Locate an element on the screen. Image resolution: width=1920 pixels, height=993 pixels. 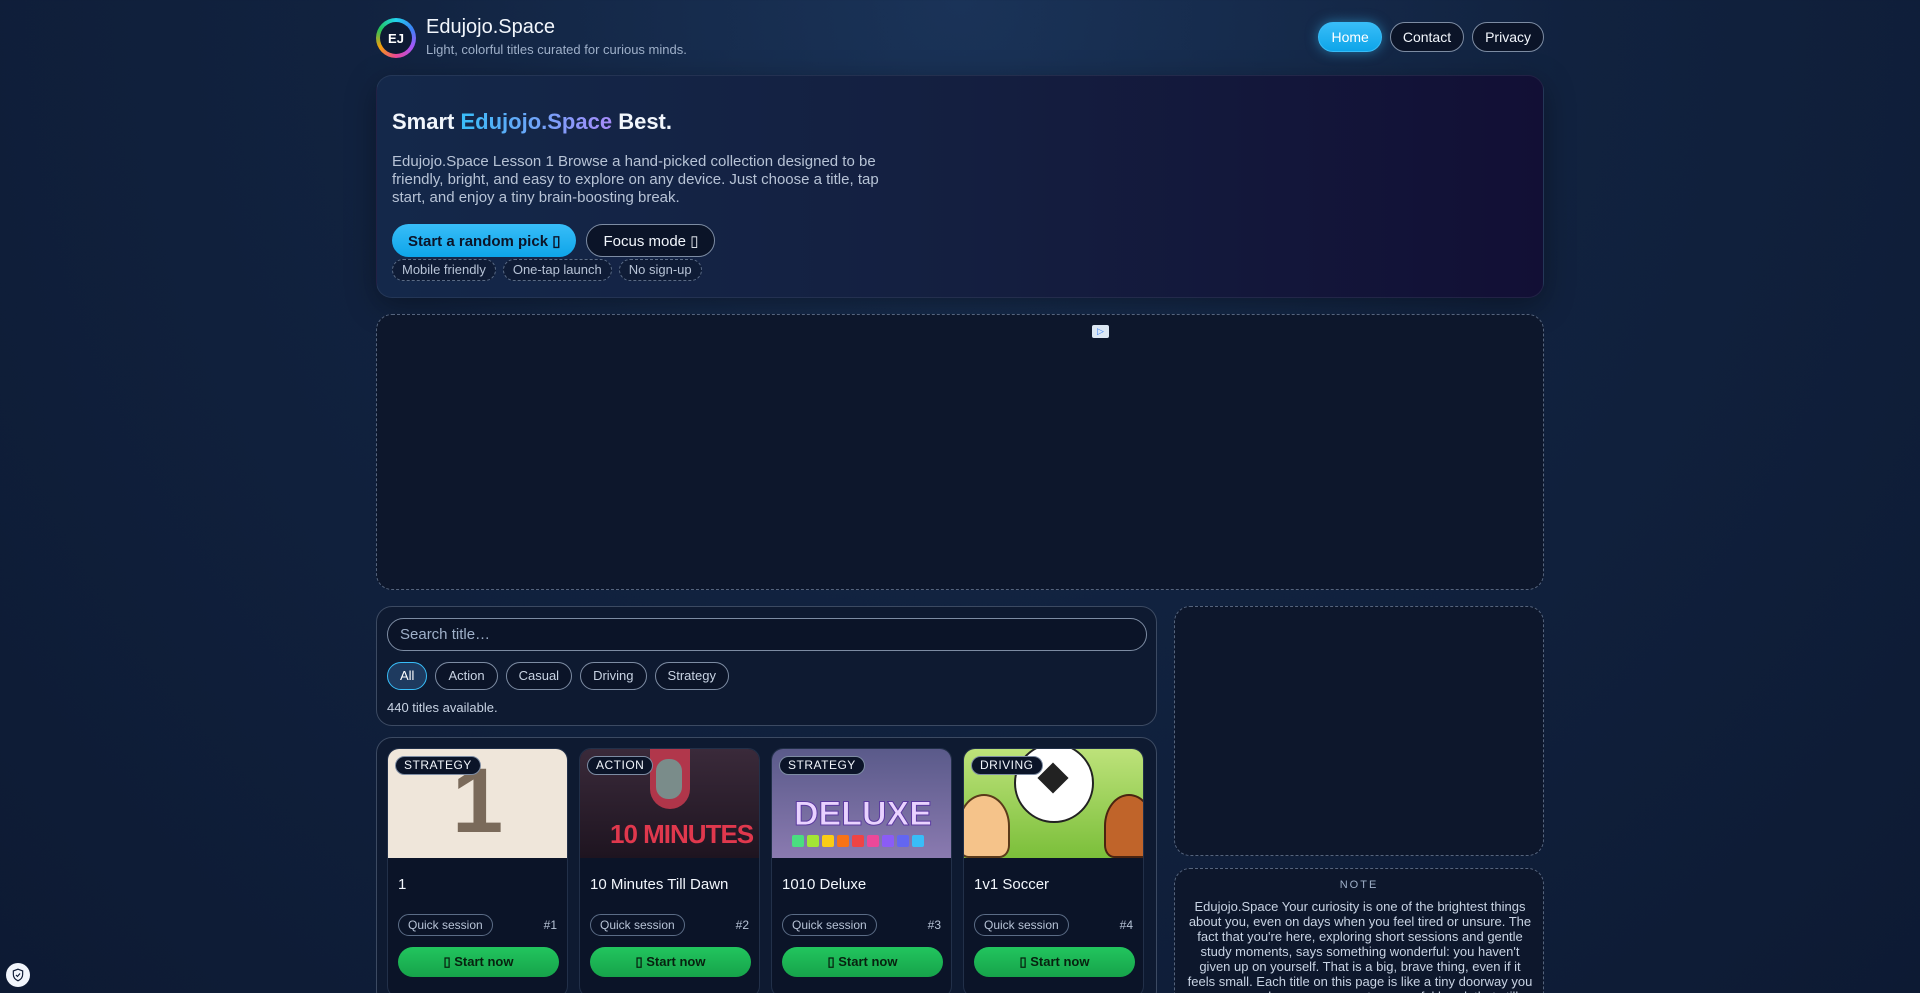
title-count: 440 titles available. is located at coordinates (442, 707).